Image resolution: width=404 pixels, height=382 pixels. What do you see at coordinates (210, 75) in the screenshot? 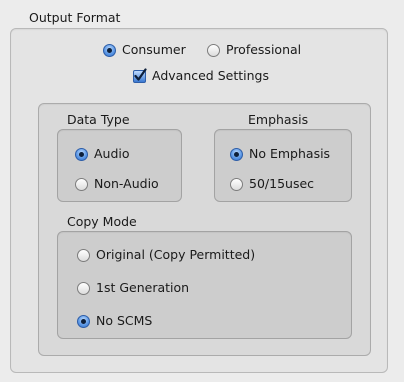
I see `advanced-settings-label: Advanced Settings` at bounding box center [210, 75].